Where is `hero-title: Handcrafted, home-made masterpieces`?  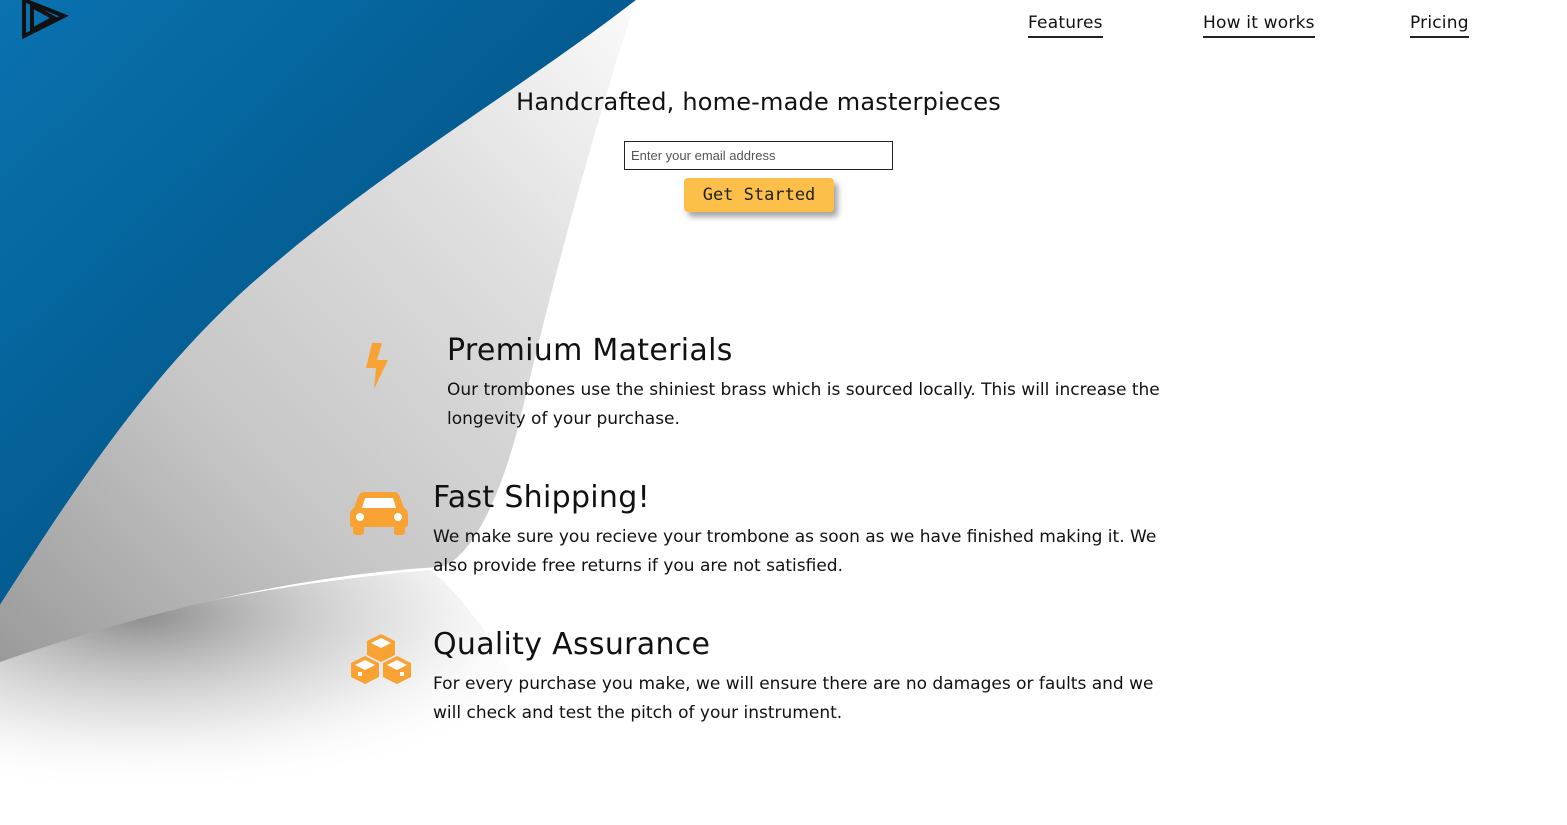
hero-title: Handcrafted, home-made masterpieces is located at coordinates (758, 102).